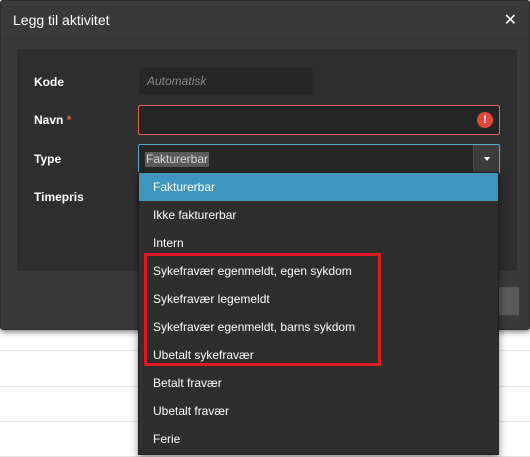  Describe the element at coordinates (69, 120) in the screenshot. I see `required-marker: *` at that location.